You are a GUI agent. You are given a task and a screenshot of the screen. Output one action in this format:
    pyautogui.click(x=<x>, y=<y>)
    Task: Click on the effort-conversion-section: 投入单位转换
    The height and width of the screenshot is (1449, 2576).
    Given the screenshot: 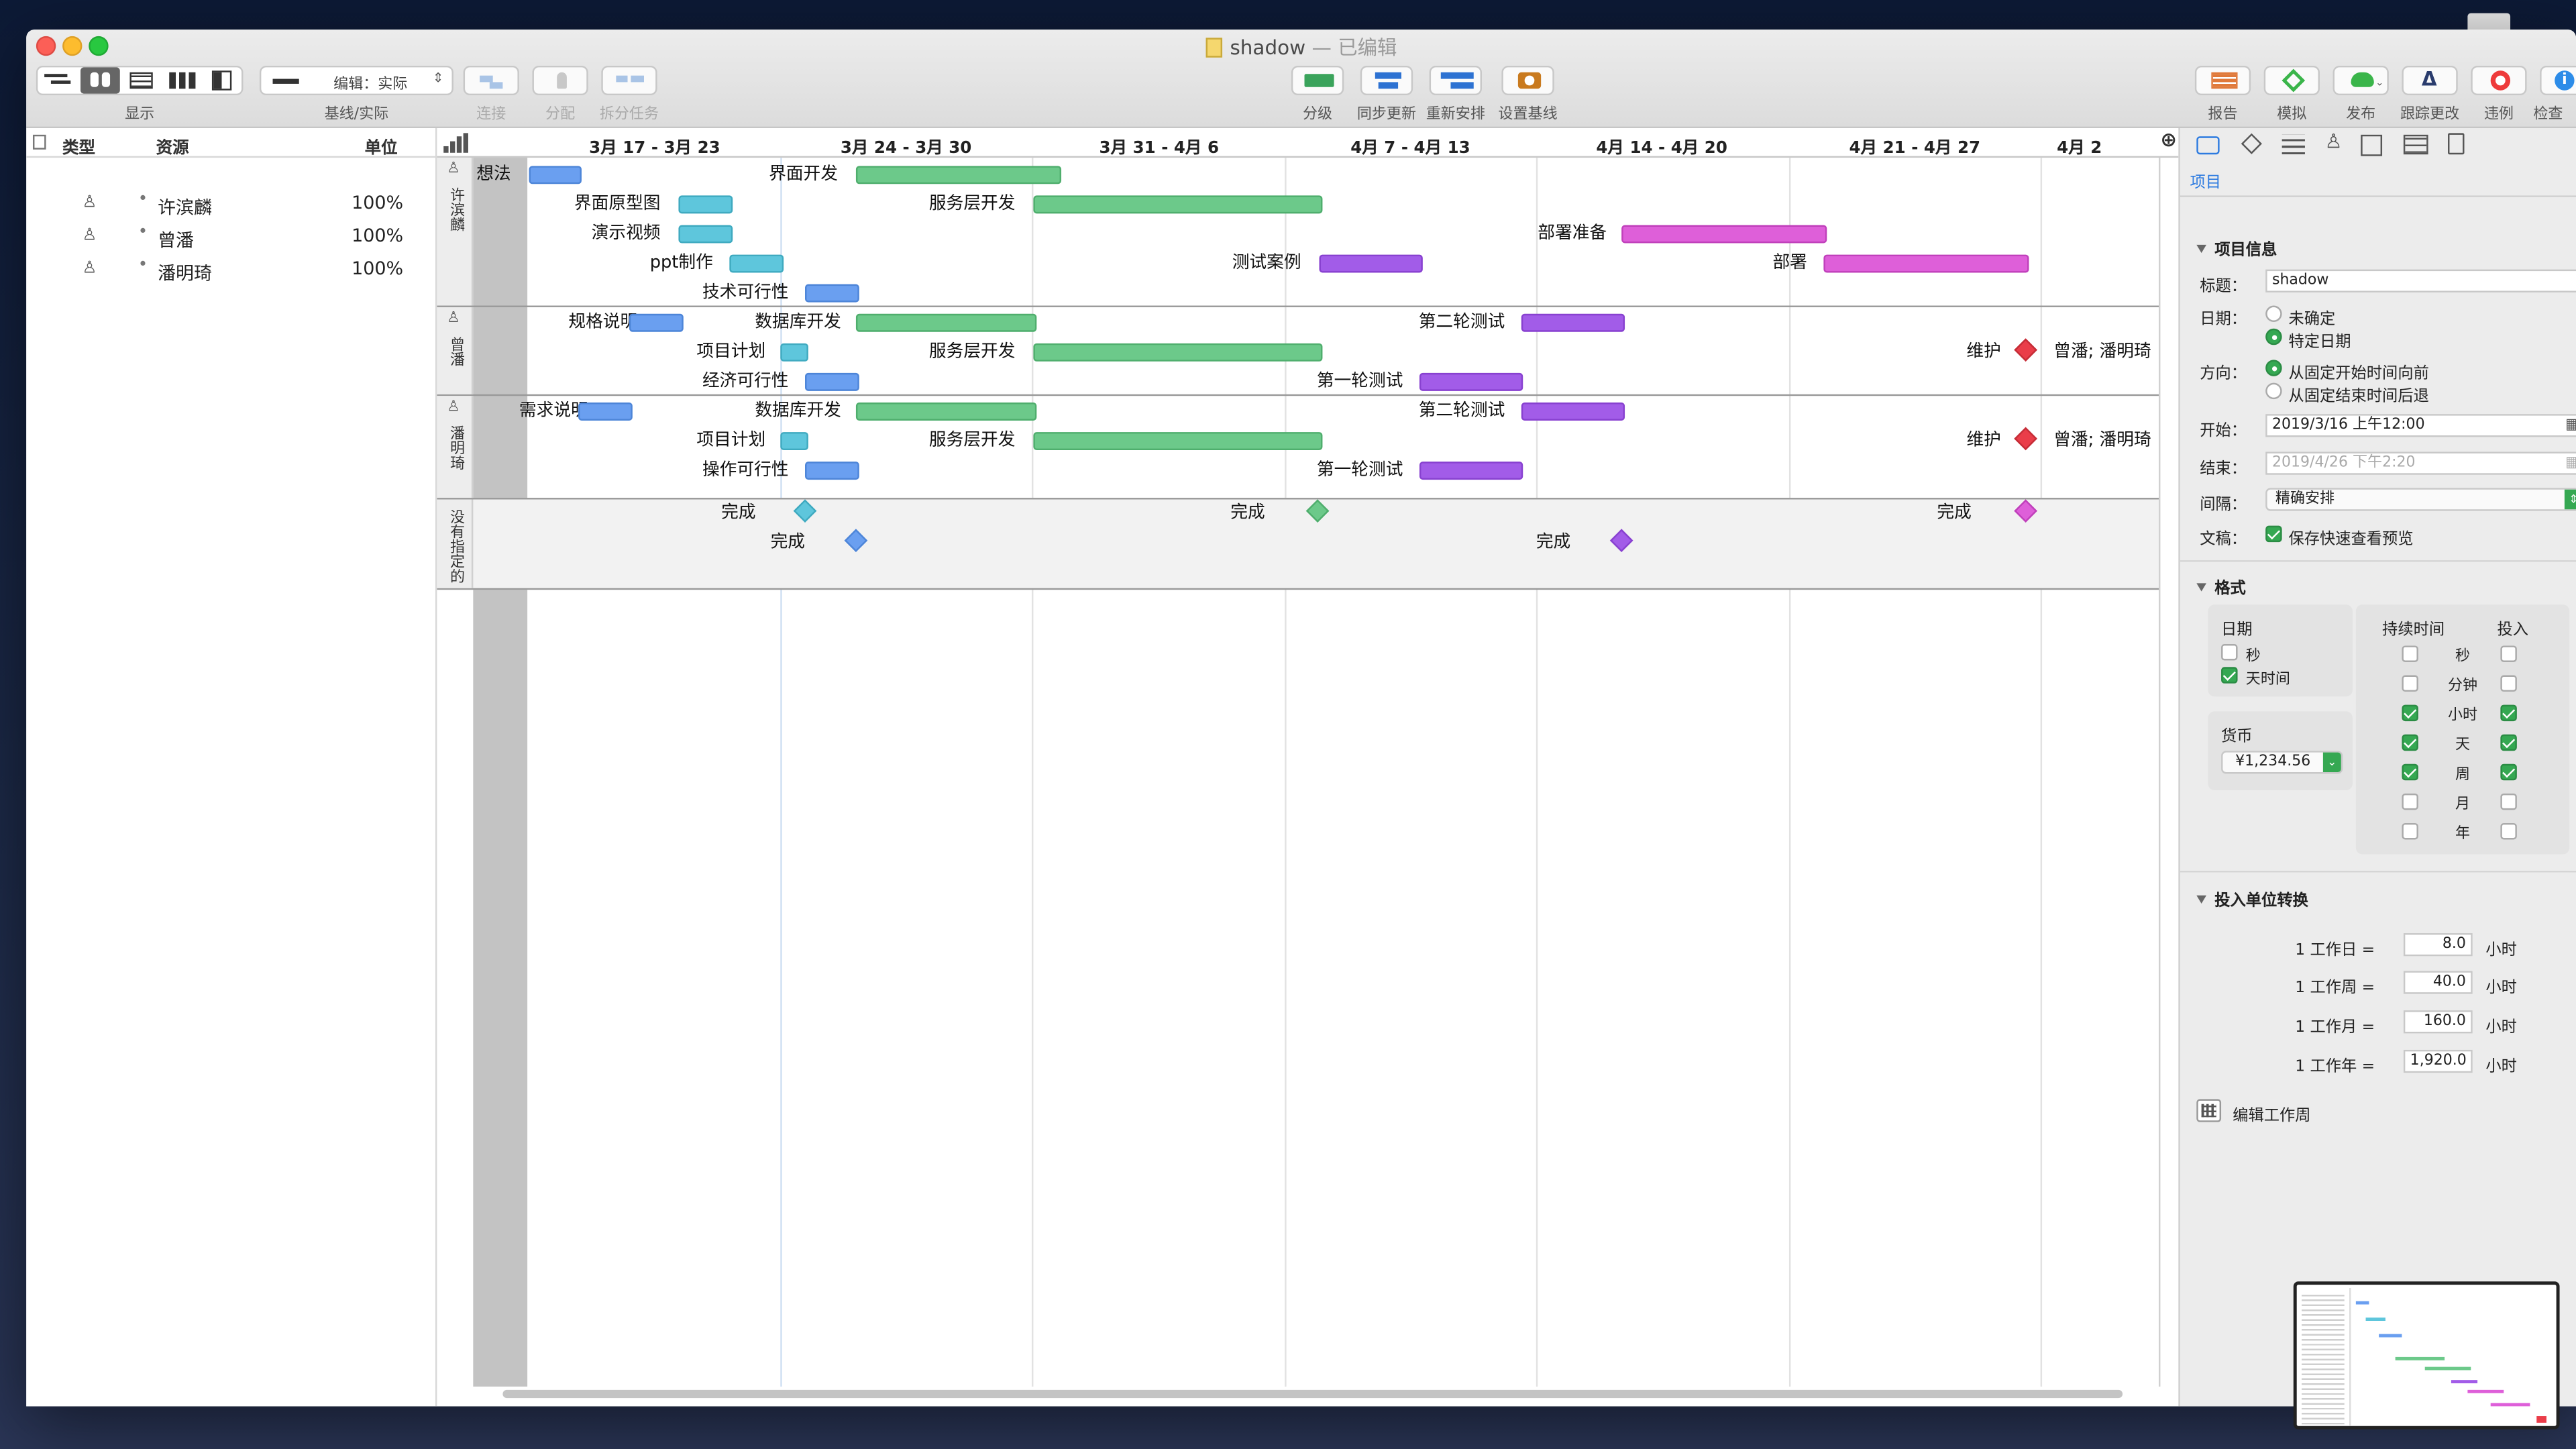 What is the action you would take?
    pyautogui.click(x=2252, y=898)
    